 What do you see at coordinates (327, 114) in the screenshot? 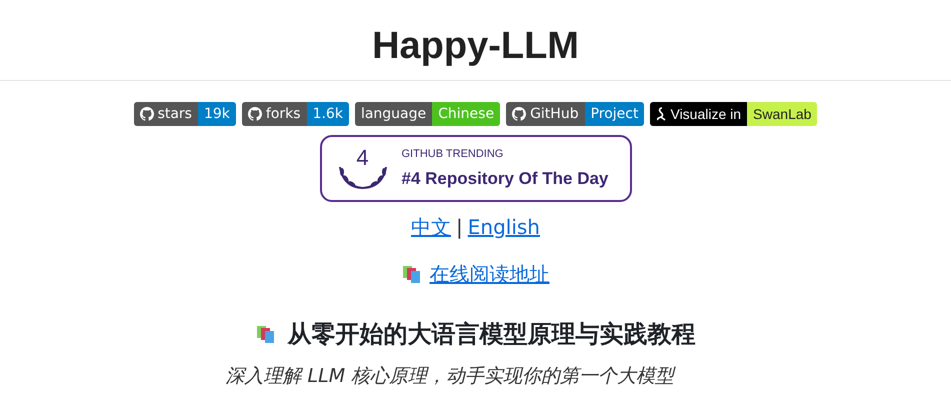
I see `badge-value: 1.6k` at bounding box center [327, 114].